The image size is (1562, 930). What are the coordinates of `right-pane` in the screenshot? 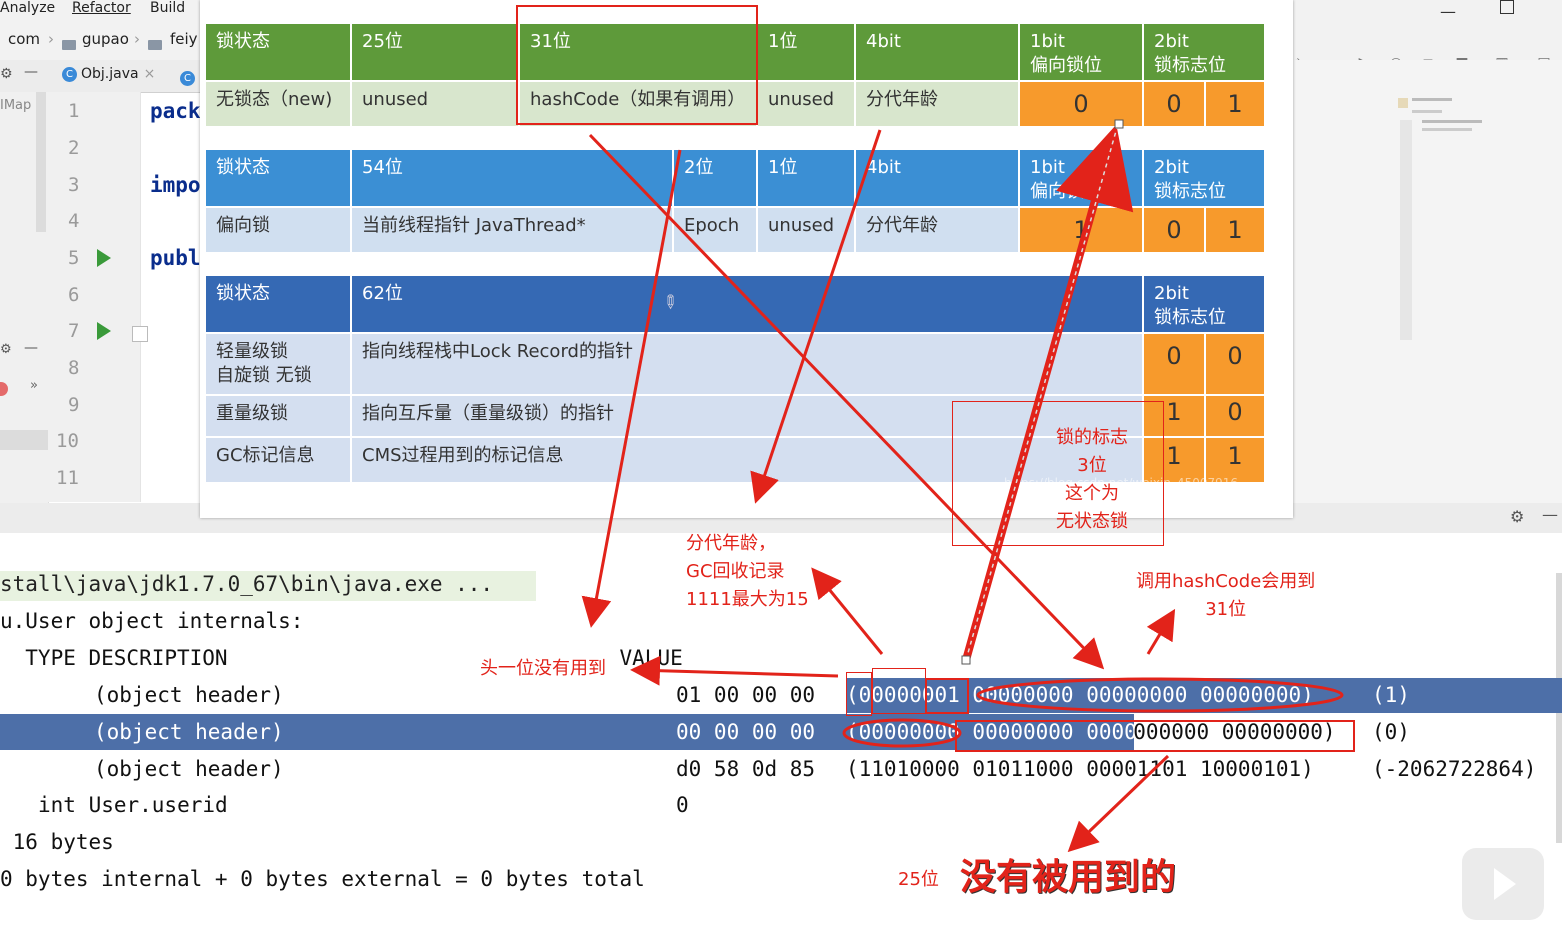 It's located at (1427, 282).